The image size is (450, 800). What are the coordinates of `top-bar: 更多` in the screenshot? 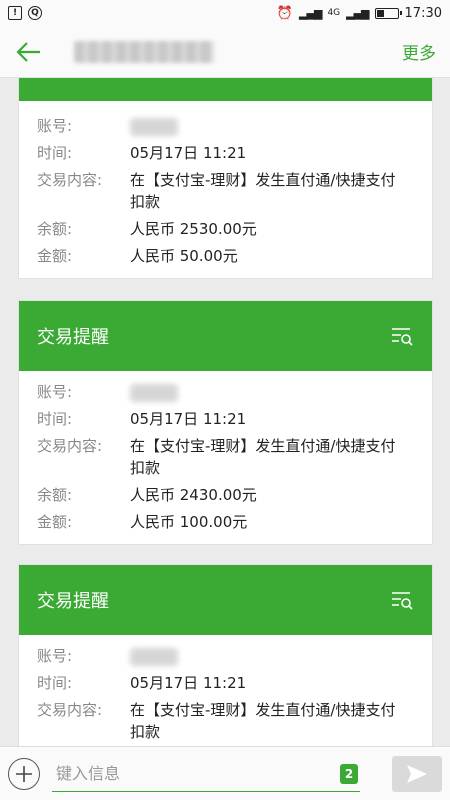 It's located at (225, 52).